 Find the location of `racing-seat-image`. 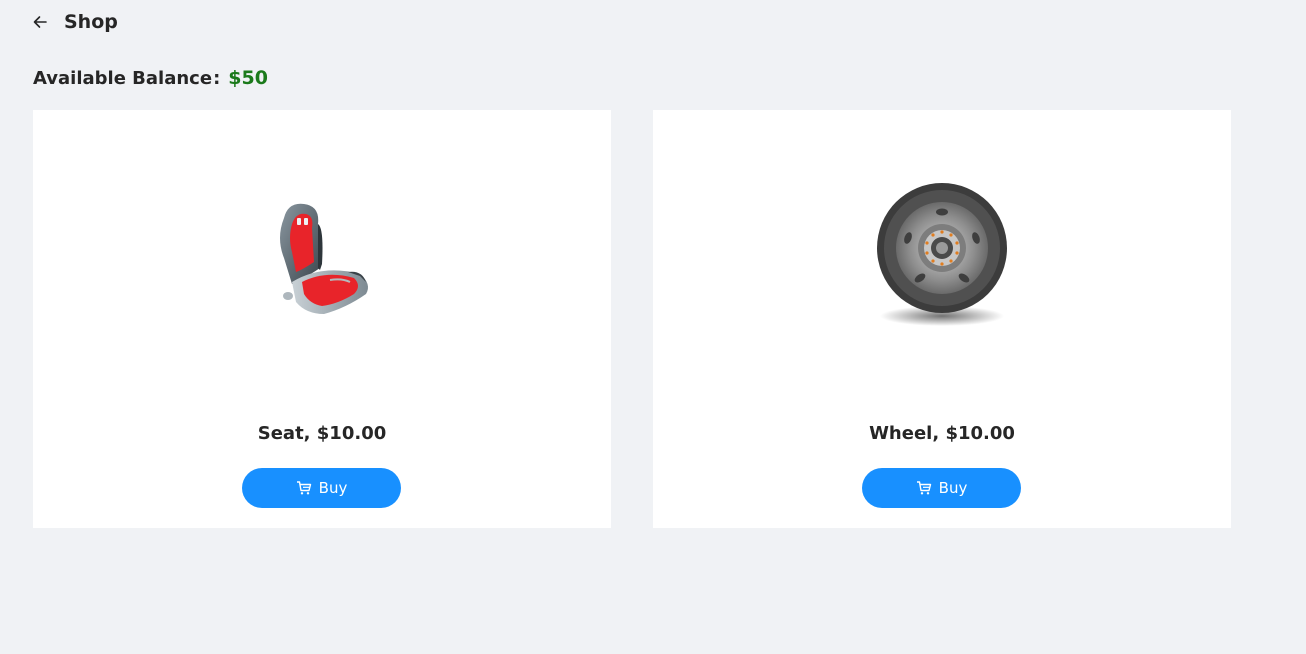

racing-seat-image is located at coordinates (324, 258).